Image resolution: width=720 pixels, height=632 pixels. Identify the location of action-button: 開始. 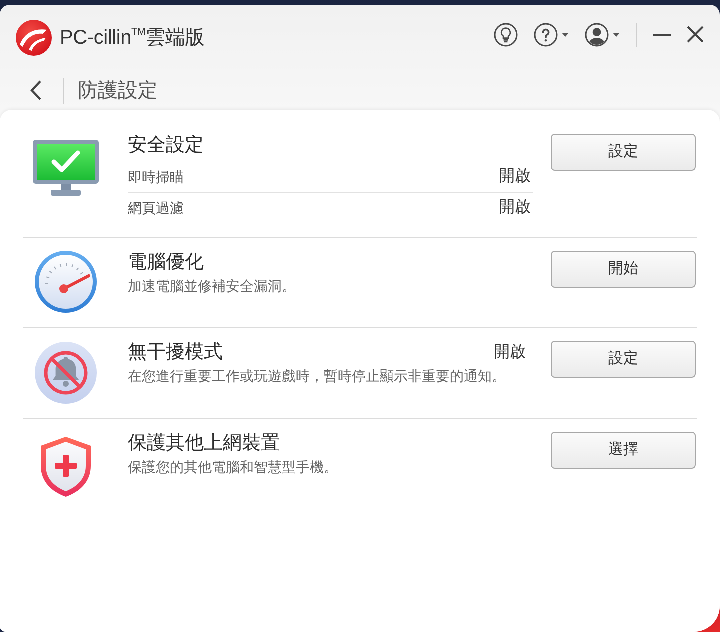
(623, 269).